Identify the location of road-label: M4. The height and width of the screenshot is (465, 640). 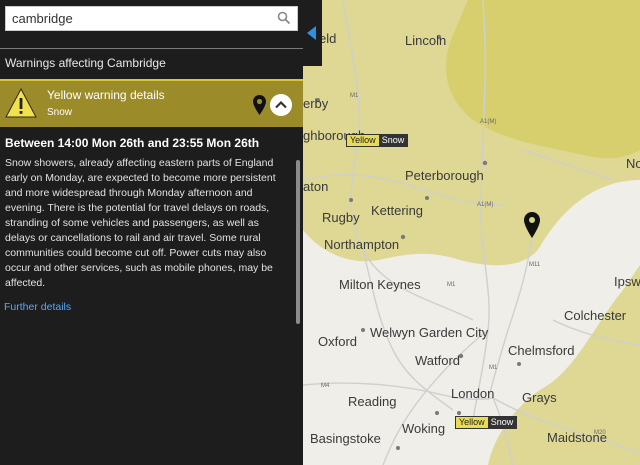
(325, 386).